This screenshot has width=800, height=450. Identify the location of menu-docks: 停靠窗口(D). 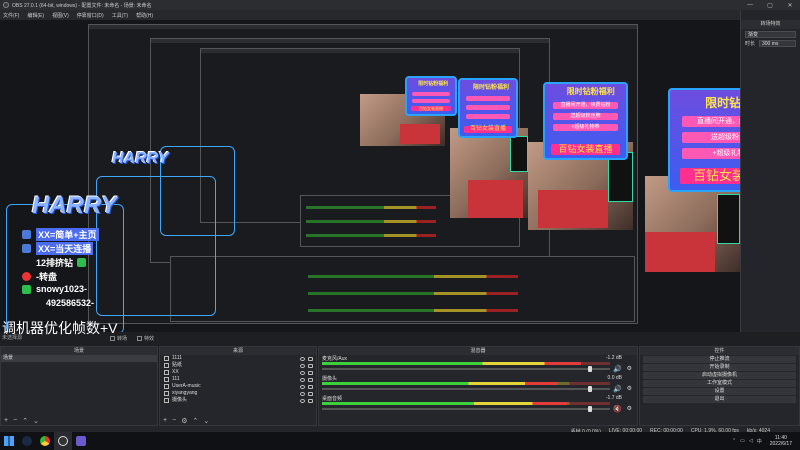
(90, 15).